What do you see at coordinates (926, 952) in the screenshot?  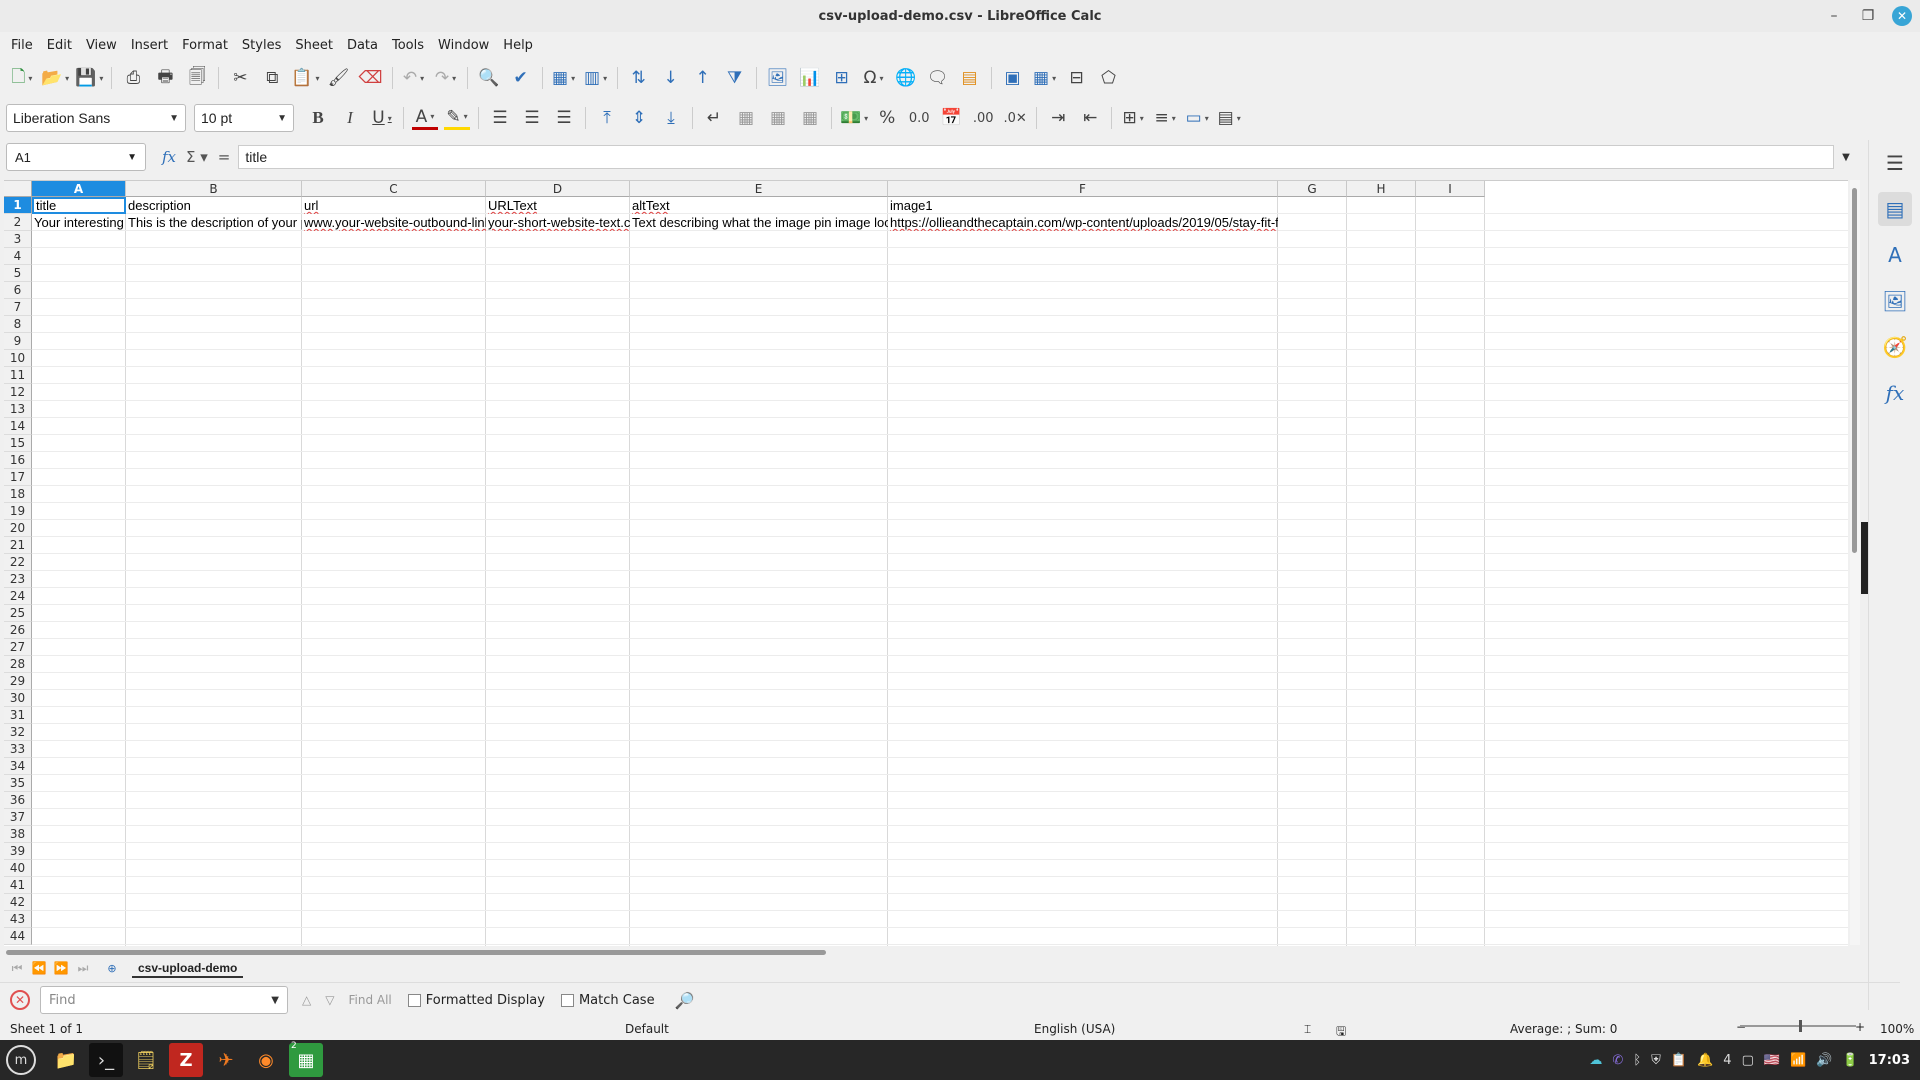 I see `horizontal-scrollbar` at bounding box center [926, 952].